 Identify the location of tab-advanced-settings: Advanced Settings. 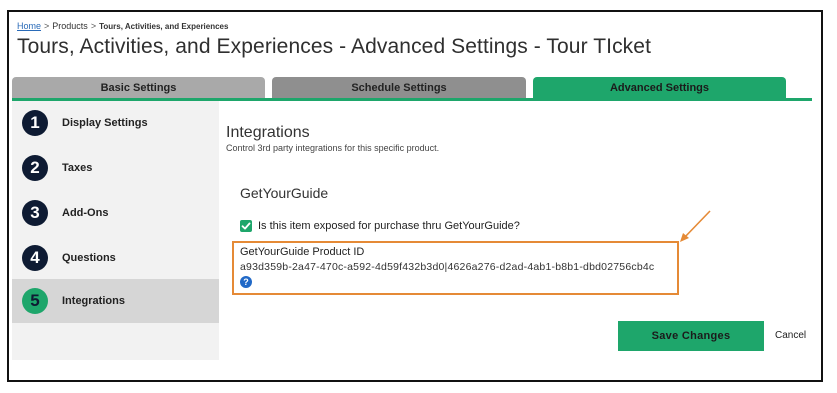
(659, 88).